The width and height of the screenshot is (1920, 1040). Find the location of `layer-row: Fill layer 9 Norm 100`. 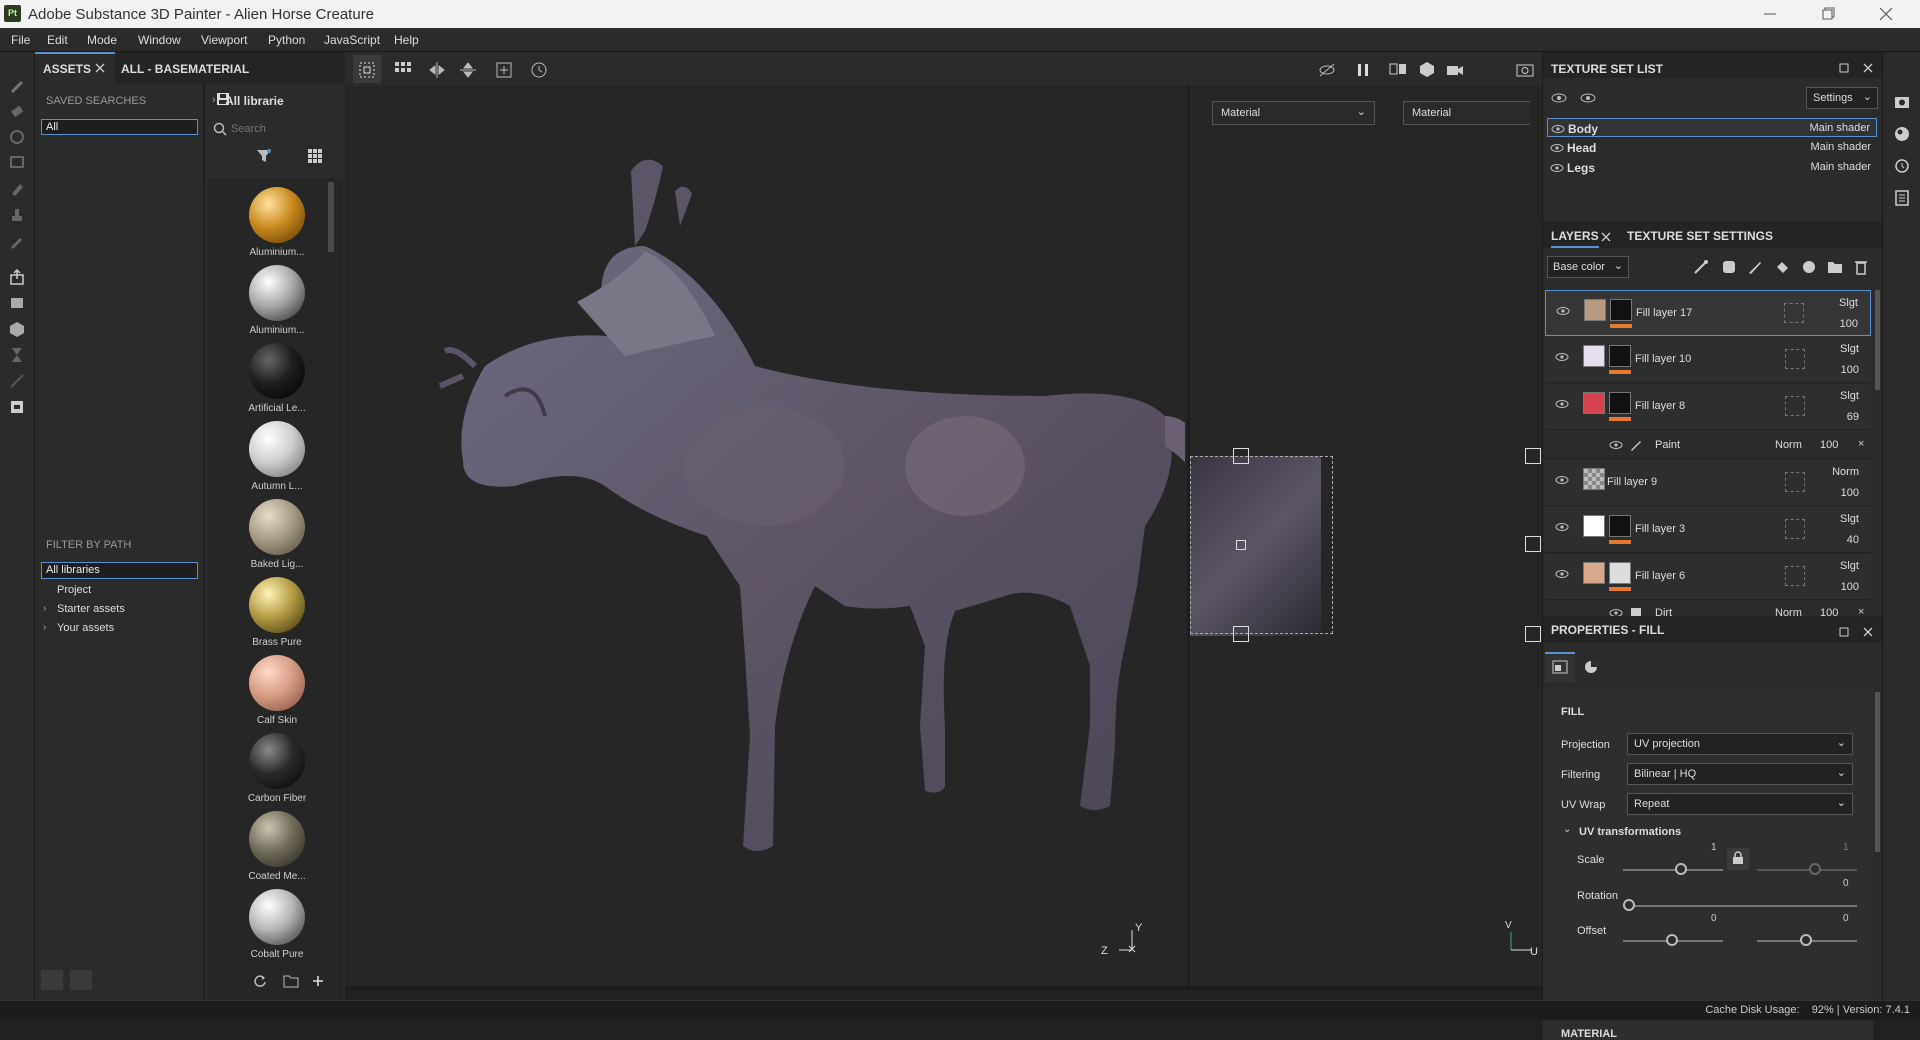

layer-row: Fill layer 9 Norm 100 is located at coordinates (1708, 483).